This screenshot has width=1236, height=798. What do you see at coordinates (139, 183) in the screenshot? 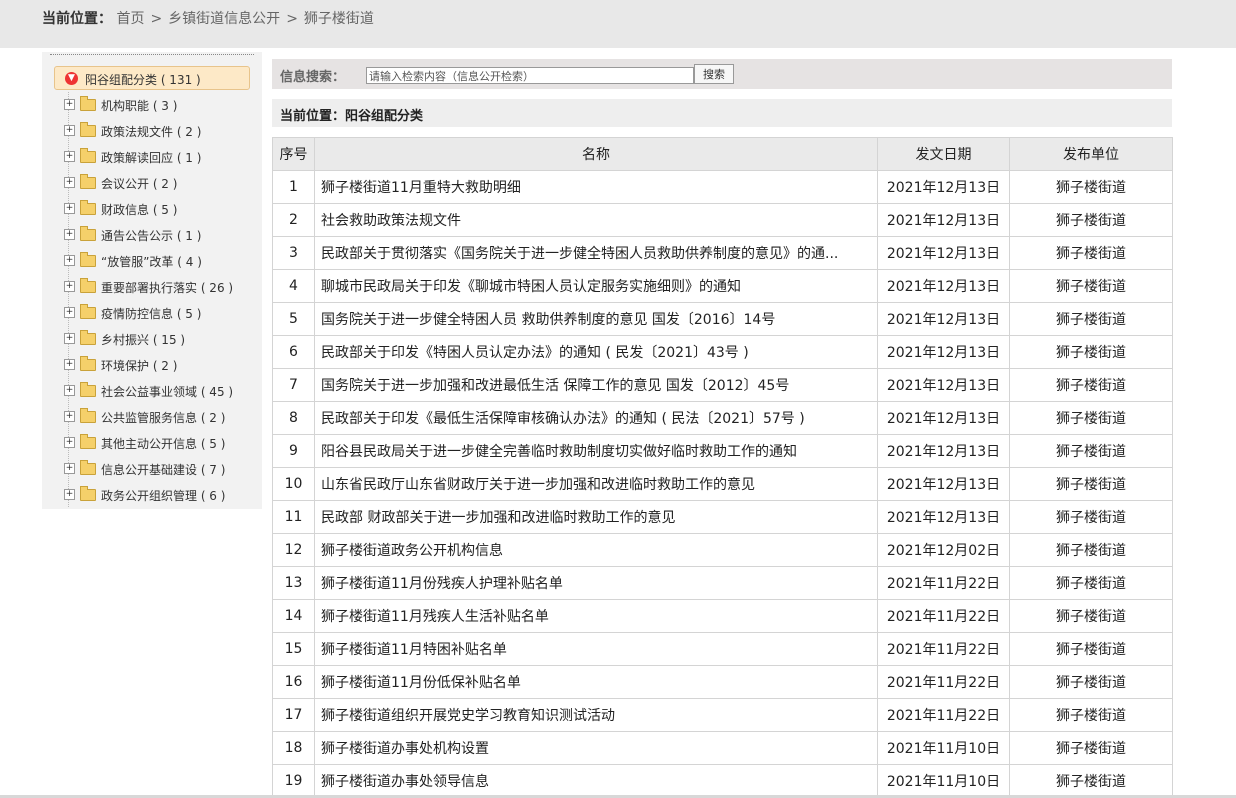
I see `tree-item-label: 会议公开 ( 2 )` at bounding box center [139, 183].